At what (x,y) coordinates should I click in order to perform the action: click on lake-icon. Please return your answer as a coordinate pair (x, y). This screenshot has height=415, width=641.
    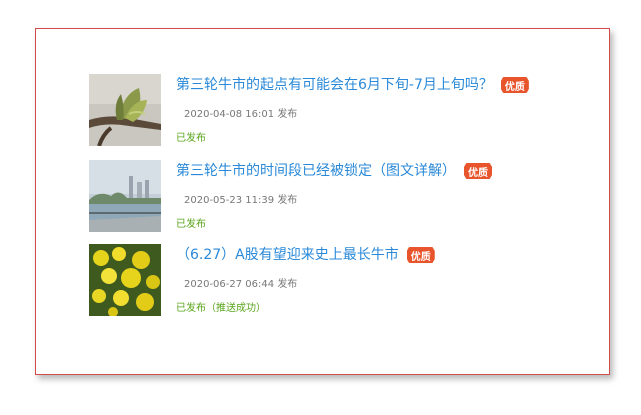
    Looking at the image, I should click on (125, 196).